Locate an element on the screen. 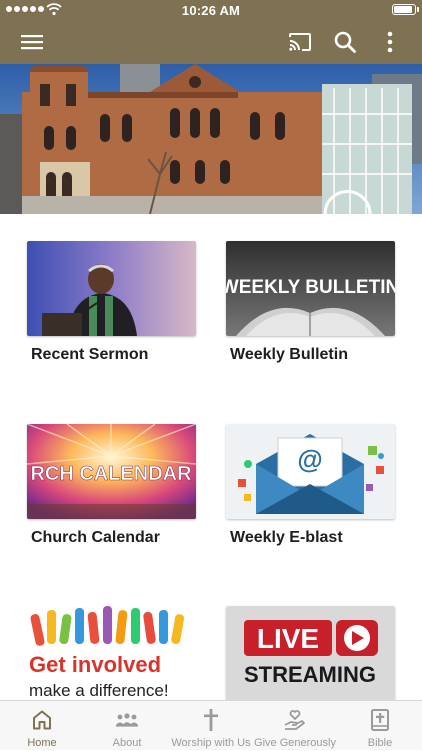 Image resolution: width=422 pixels, height=751 pixels. tile-get-involved: Get involved make a difference! is located at coordinates (111, 653).